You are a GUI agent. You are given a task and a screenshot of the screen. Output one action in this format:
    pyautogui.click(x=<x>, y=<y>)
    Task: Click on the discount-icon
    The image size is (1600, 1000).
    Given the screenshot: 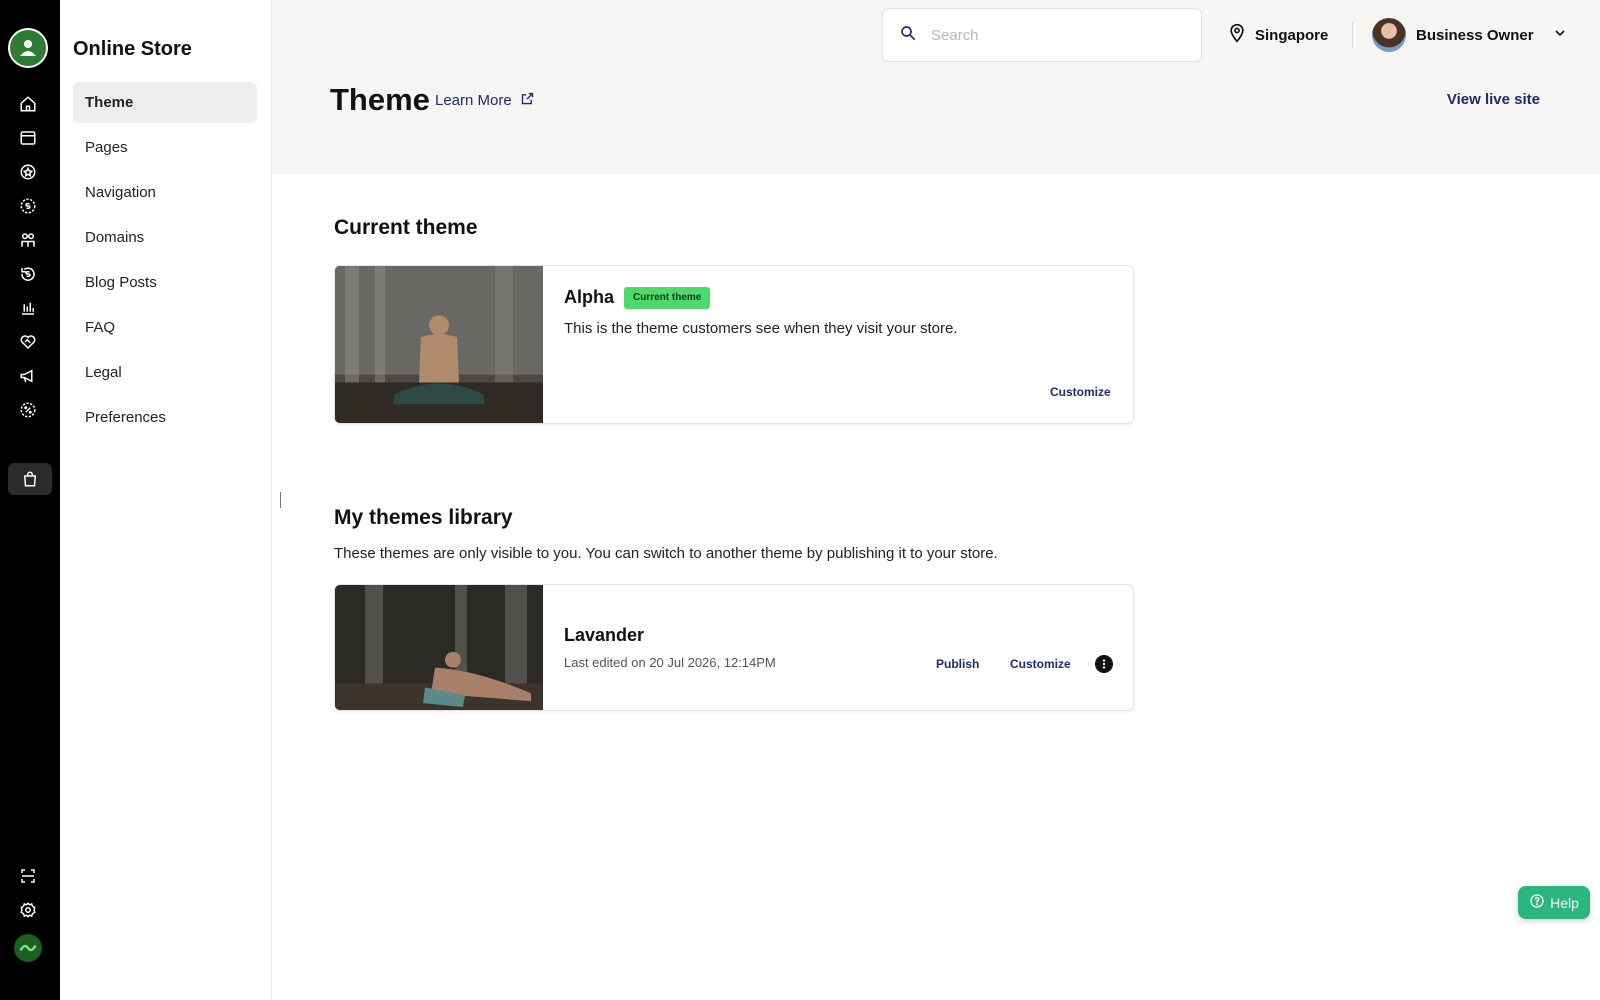 What is the action you would take?
    pyautogui.click(x=28, y=410)
    